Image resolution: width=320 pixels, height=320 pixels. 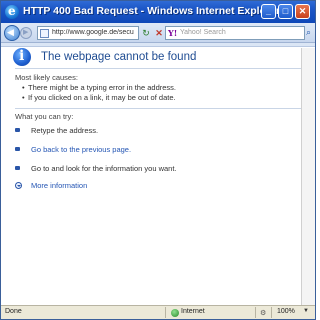 I want to click on stop-icon: ✕, so click(x=159, y=33).